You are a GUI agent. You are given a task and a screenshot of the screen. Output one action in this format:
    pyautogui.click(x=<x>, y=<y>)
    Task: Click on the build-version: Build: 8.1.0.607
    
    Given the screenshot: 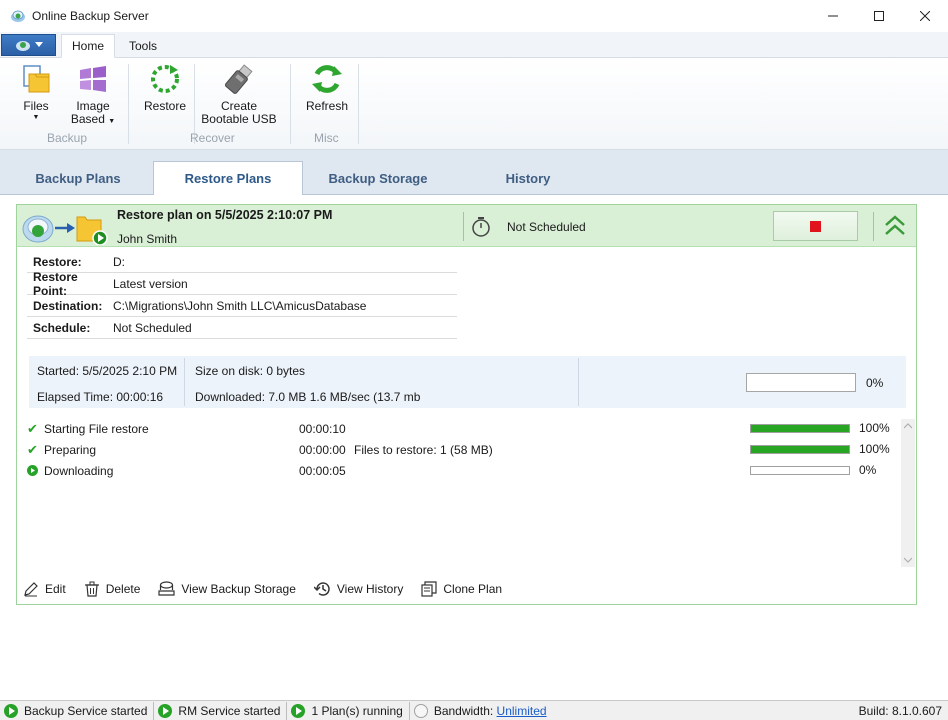 What is the action you would take?
    pyautogui.click(x=900, y=711)
    